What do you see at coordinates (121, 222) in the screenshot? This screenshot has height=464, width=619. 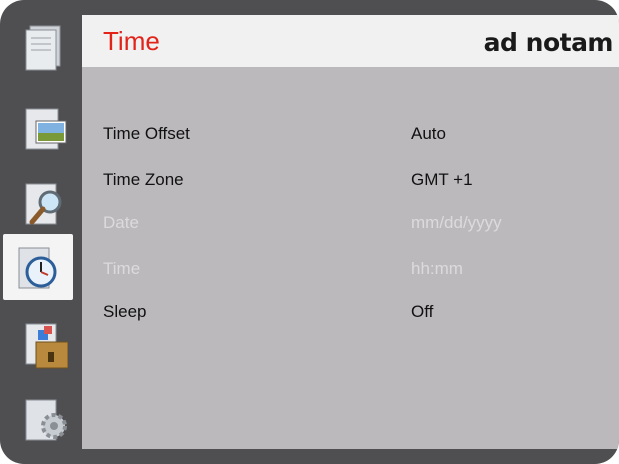 I see `setting-label: Date` at bounding box center [121, 222].